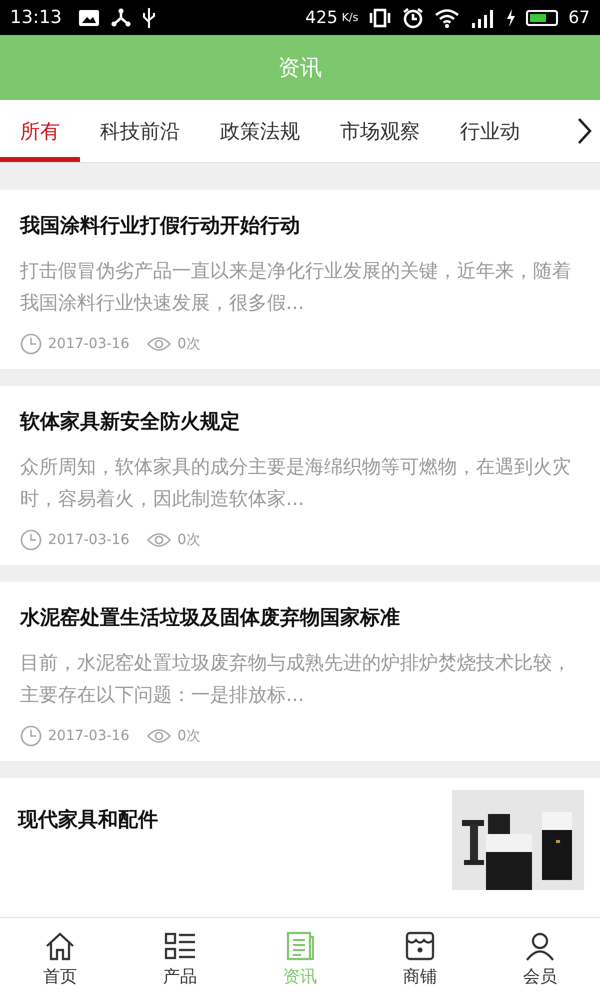 The image size is (600, 1000). What do you see at coordinates (447, 18) in the screenshot?
I see `wifi-icon` at bounding box center [447, 18].